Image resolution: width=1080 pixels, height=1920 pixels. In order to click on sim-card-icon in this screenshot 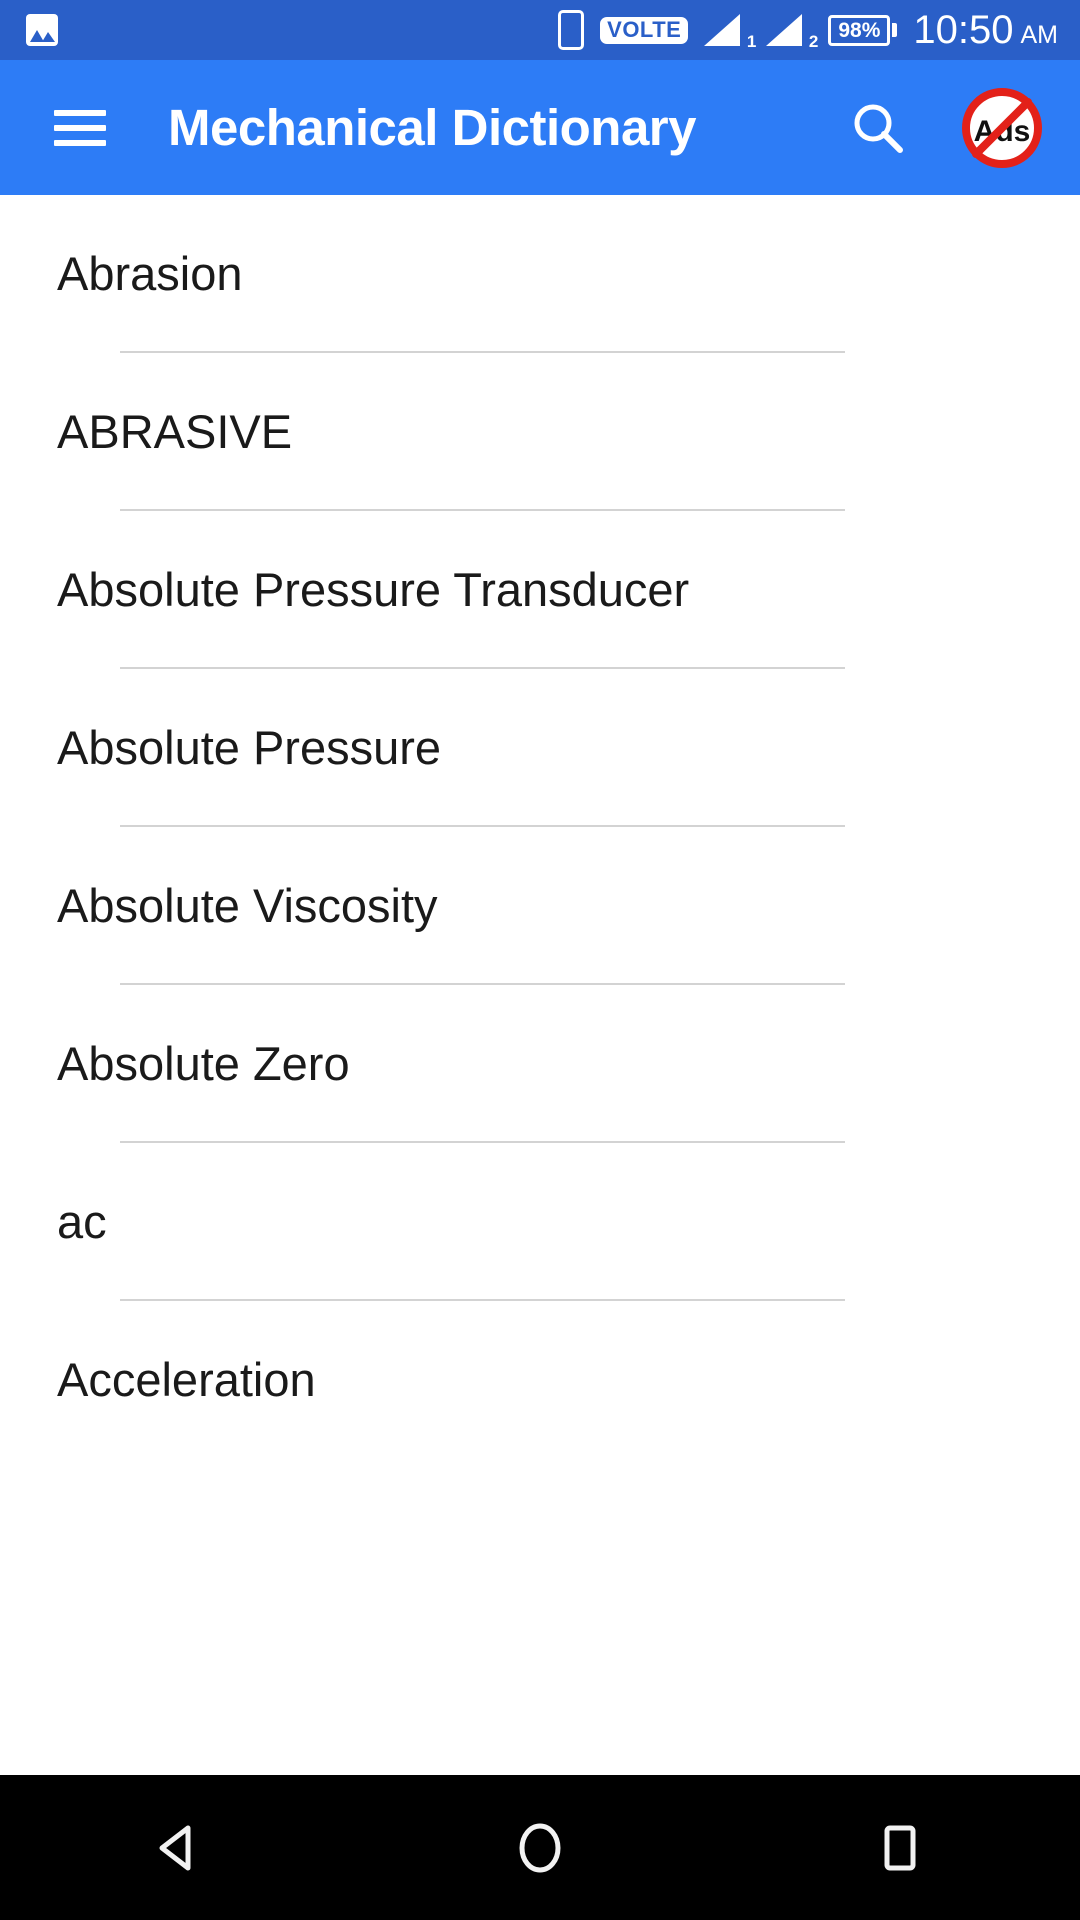, I will do `click(571, 30)`.